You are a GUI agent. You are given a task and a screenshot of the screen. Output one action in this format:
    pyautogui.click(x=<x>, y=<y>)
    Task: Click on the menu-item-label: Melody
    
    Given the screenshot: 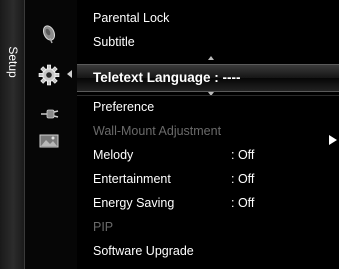 What is the action you would take?
    pyautogui.click(x=113, y=155)
    